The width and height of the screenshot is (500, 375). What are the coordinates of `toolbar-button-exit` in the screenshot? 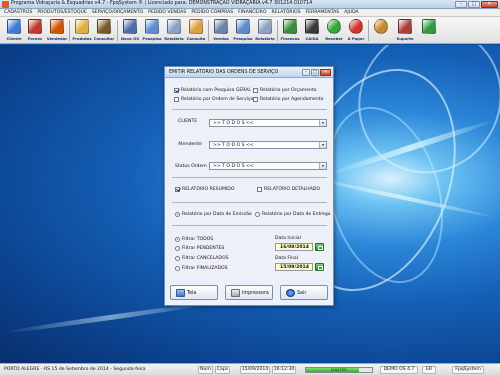 It's located at (429, 30).